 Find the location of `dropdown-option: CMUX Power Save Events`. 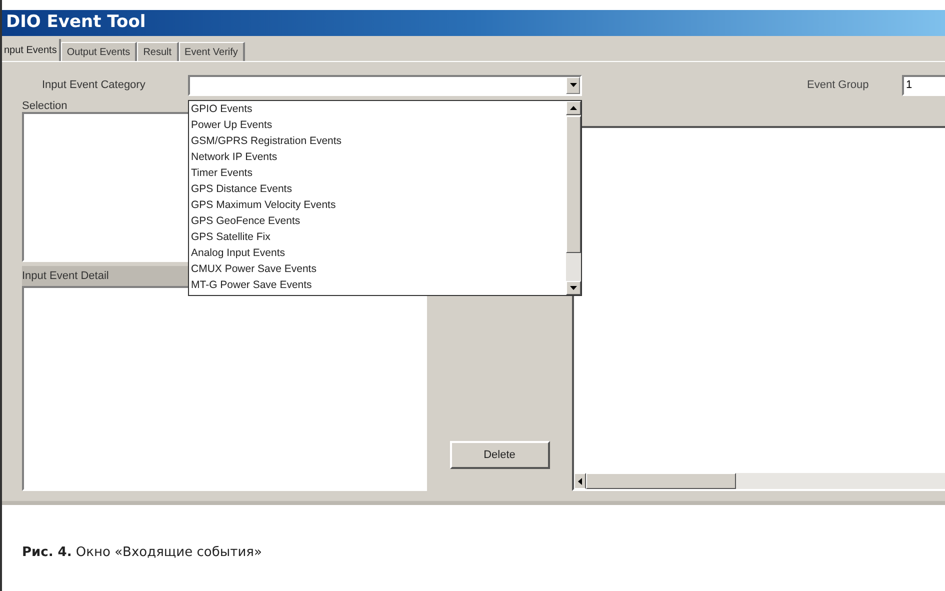

dropdown-option: CMUX Power Save Events is located at coordinates (378, 268).